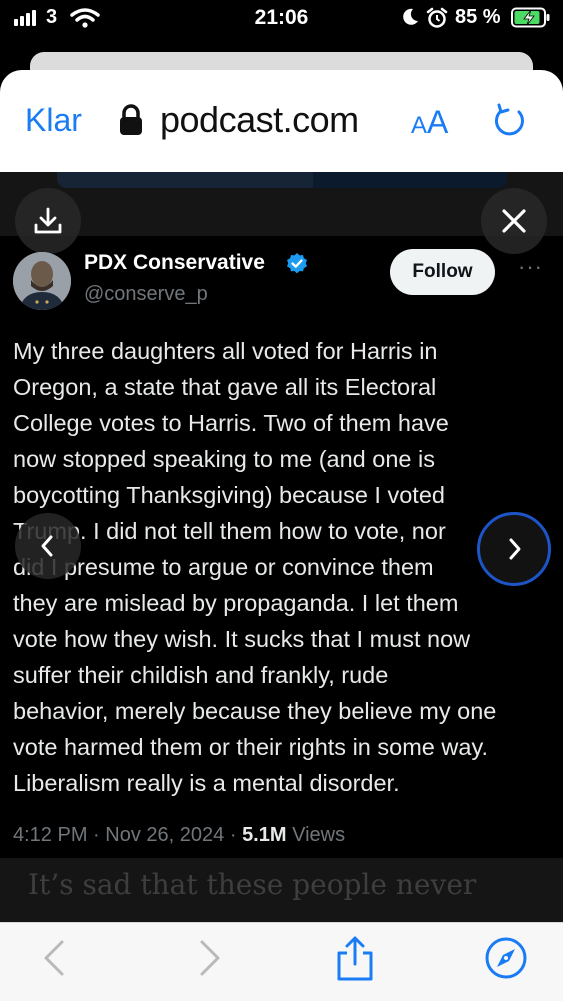 The width and height of the screenshot is (563, 1001). Describe the element at coordinates (478, 17) in the screenshot. I see `battery-percent: 85 %` at that location.